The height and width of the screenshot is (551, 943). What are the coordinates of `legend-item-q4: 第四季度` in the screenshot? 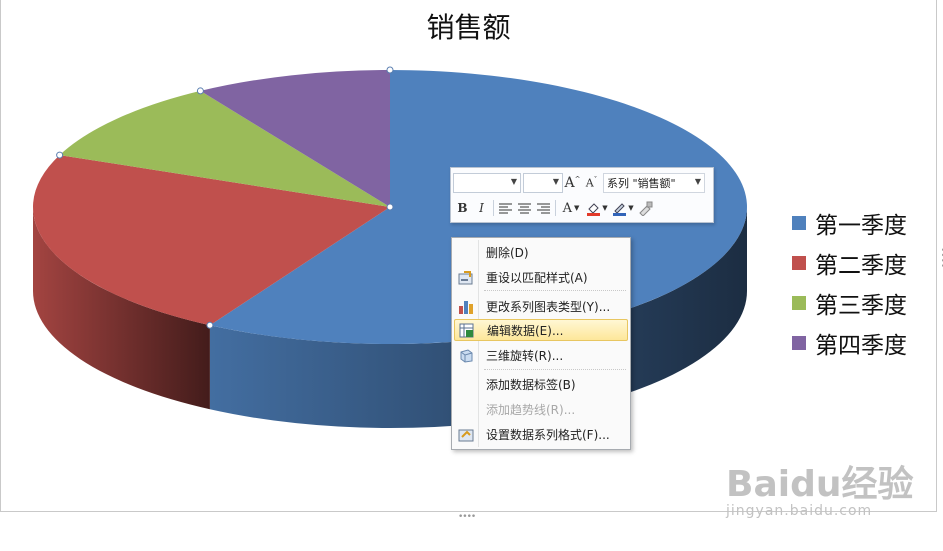 It's located at (849, 343).